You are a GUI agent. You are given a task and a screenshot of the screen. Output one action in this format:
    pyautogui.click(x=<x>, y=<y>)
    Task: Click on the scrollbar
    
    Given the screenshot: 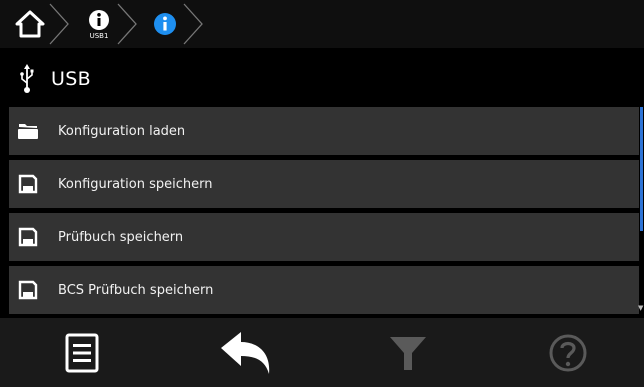 What is the action you would take?
    pyautogui.click(x=641, y=169)
    